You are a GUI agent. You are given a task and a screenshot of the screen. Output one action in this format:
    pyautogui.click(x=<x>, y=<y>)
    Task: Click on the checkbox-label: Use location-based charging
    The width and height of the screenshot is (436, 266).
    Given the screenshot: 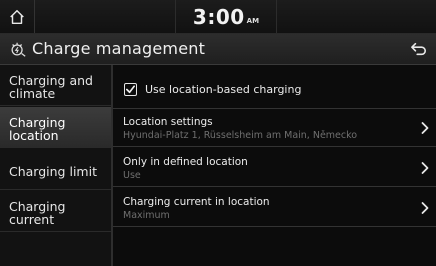 What is the action you would take?
    pyautogui.click(x=223, y=89)
    